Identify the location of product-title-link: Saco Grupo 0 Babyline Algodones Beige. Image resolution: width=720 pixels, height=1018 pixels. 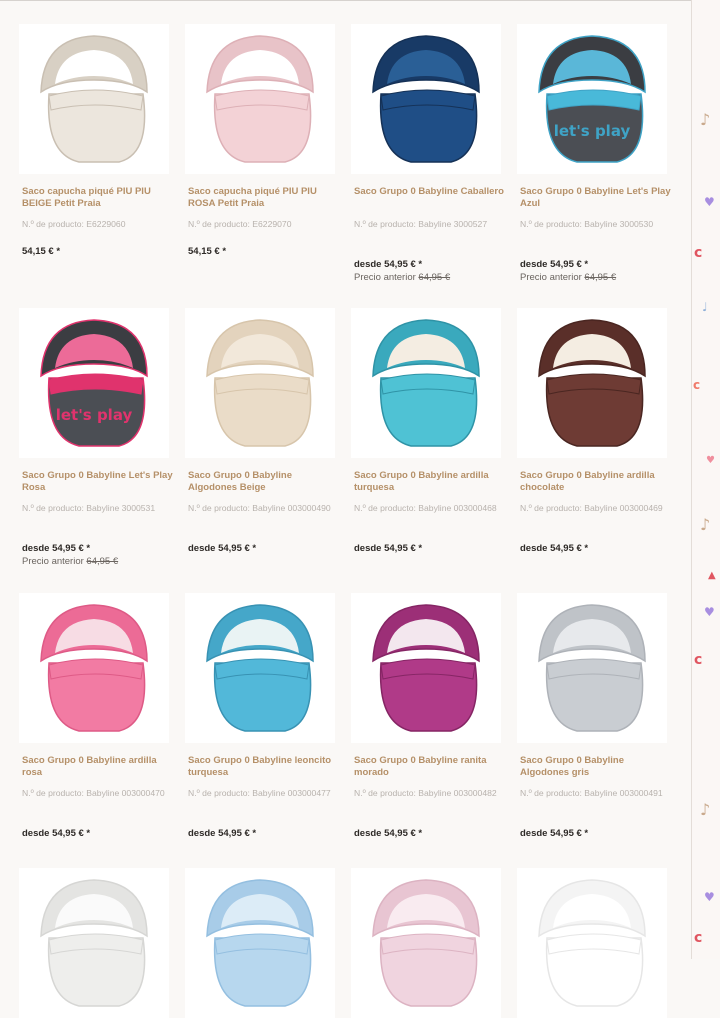
(264, 482).